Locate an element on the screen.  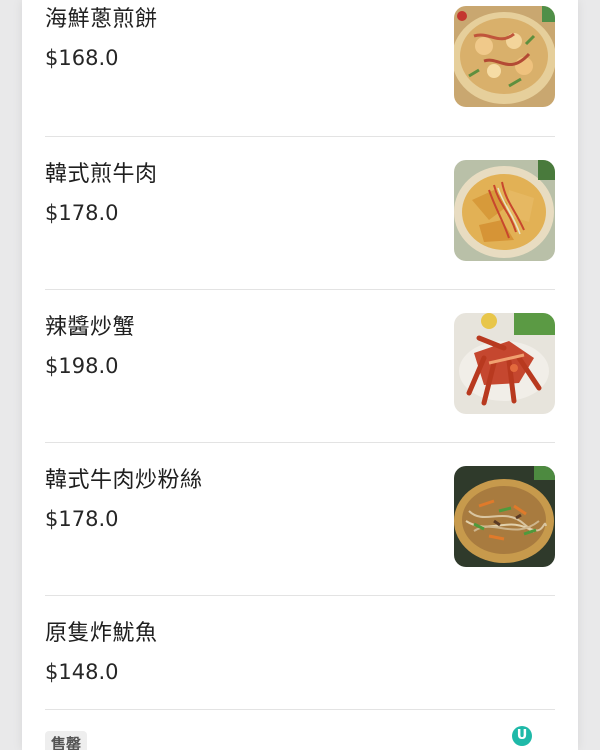
menu-item-name: 韓式牛肉炒粉絲 is located at coordinates (124, 480).